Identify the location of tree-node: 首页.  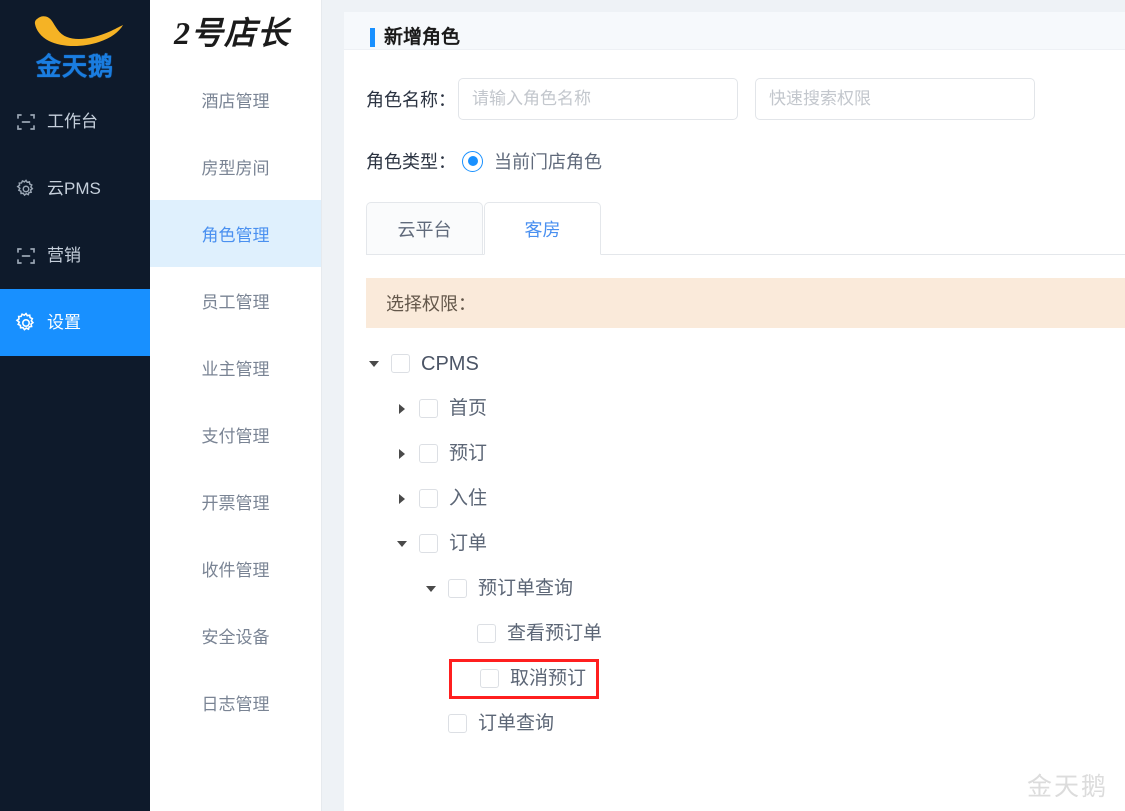
(745, 408).